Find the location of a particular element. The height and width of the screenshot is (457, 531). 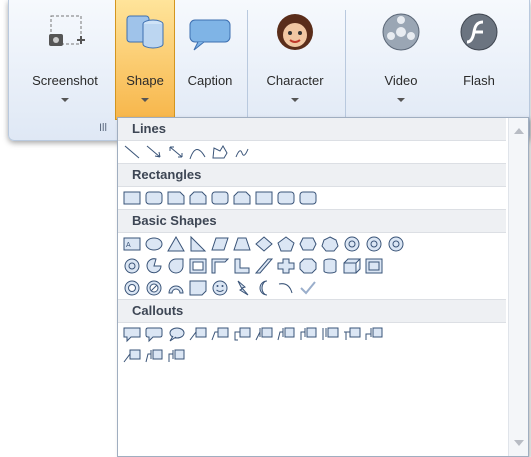

shape-no-symbol-icon is located at coordinates (154, 288).